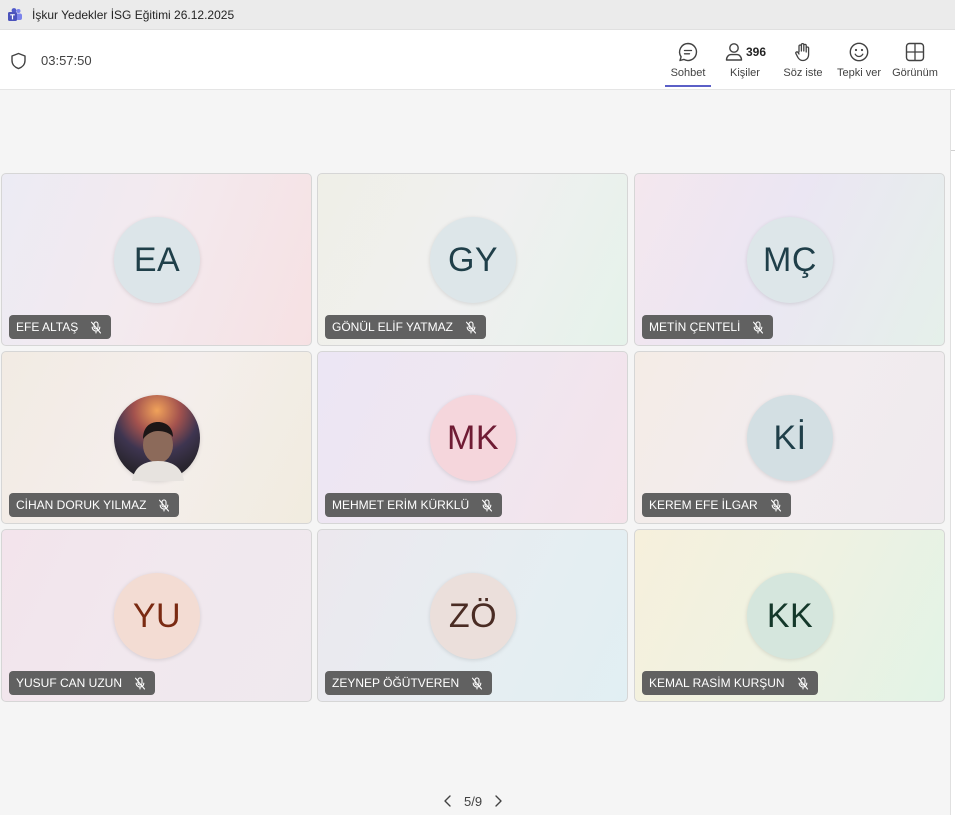 The width and height of the screenshot is (955, 815). I want to click on participant-avatar: KK, so click(790, 616).